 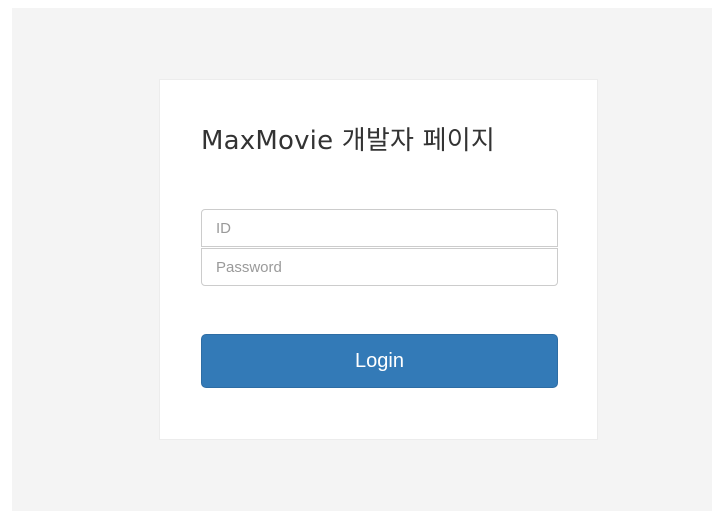 I want to click on login-button: Login, so click(x=379, y=361).